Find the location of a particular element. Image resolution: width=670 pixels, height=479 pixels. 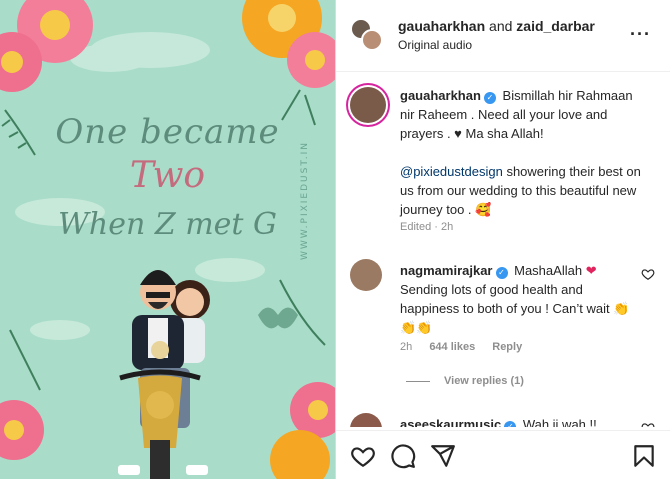

comment-username: nagmamirajkar is located at coordinates (446, 270).